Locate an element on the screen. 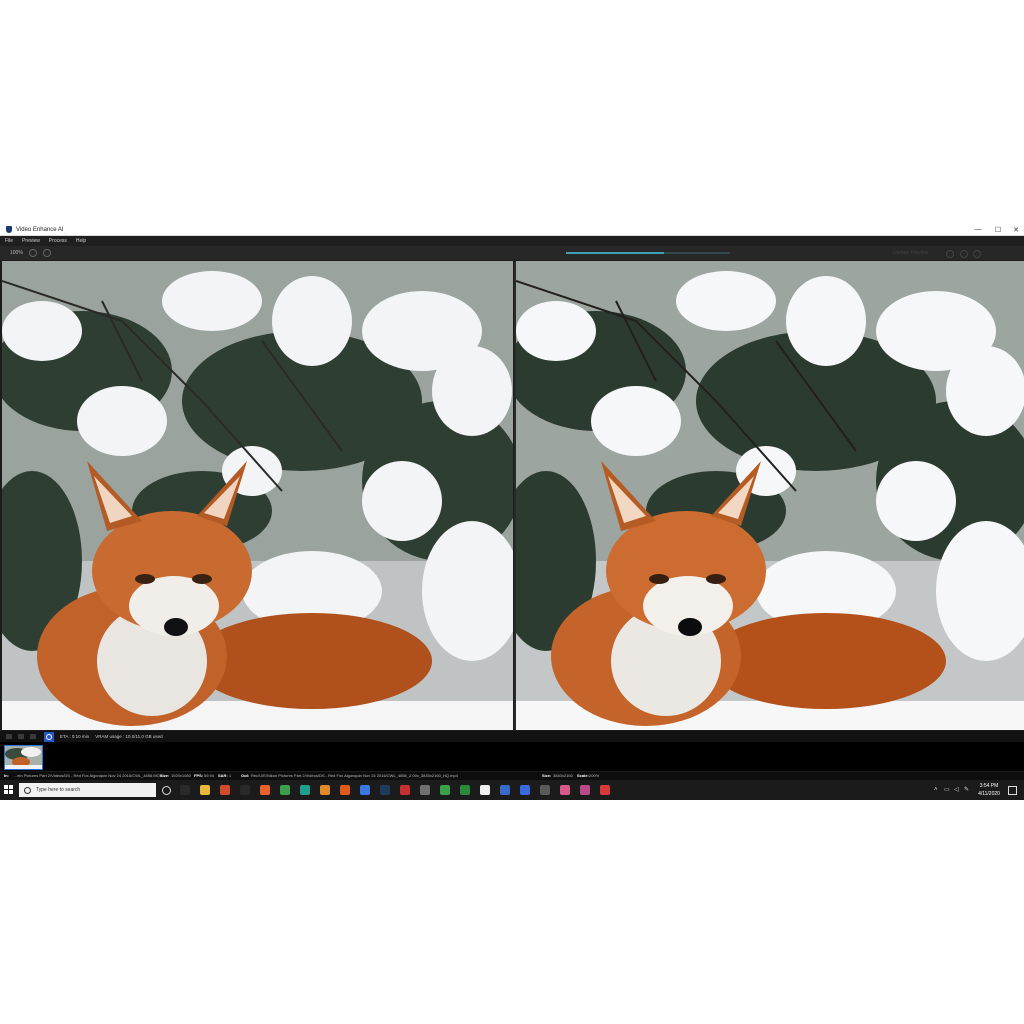  video-thumbnail is located at coordinates (23, 757).